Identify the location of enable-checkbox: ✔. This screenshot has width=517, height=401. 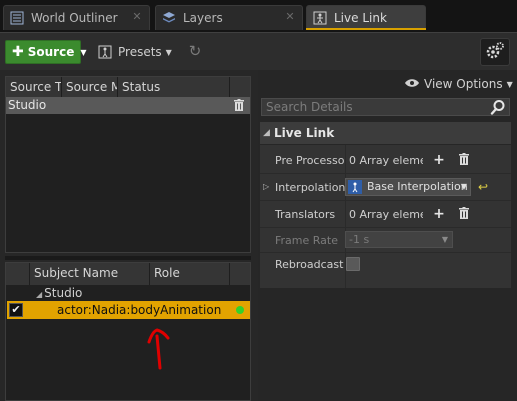
(16, 310).